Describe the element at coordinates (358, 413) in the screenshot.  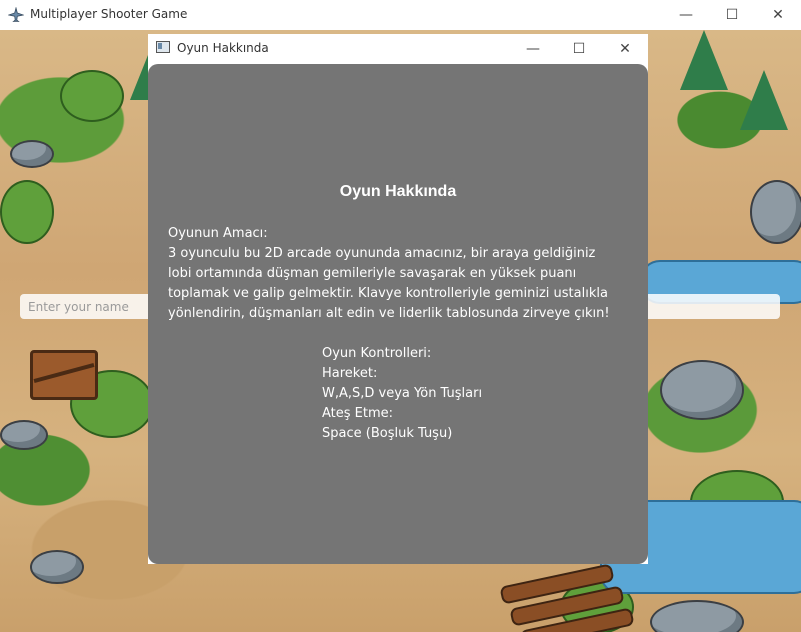
I see `fire-label: Ateş Etme:` at that location.